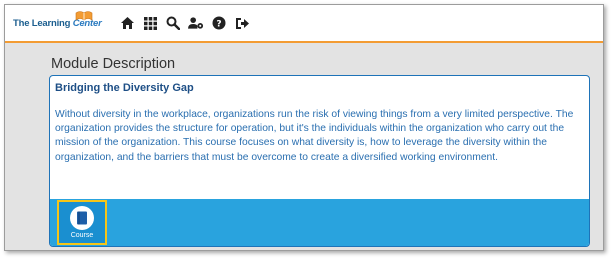 The height and width of the screenshot is (259, 612). Describe the element at coordinates (150, 23) in the screenshot. I see `grid-icon` at that location.